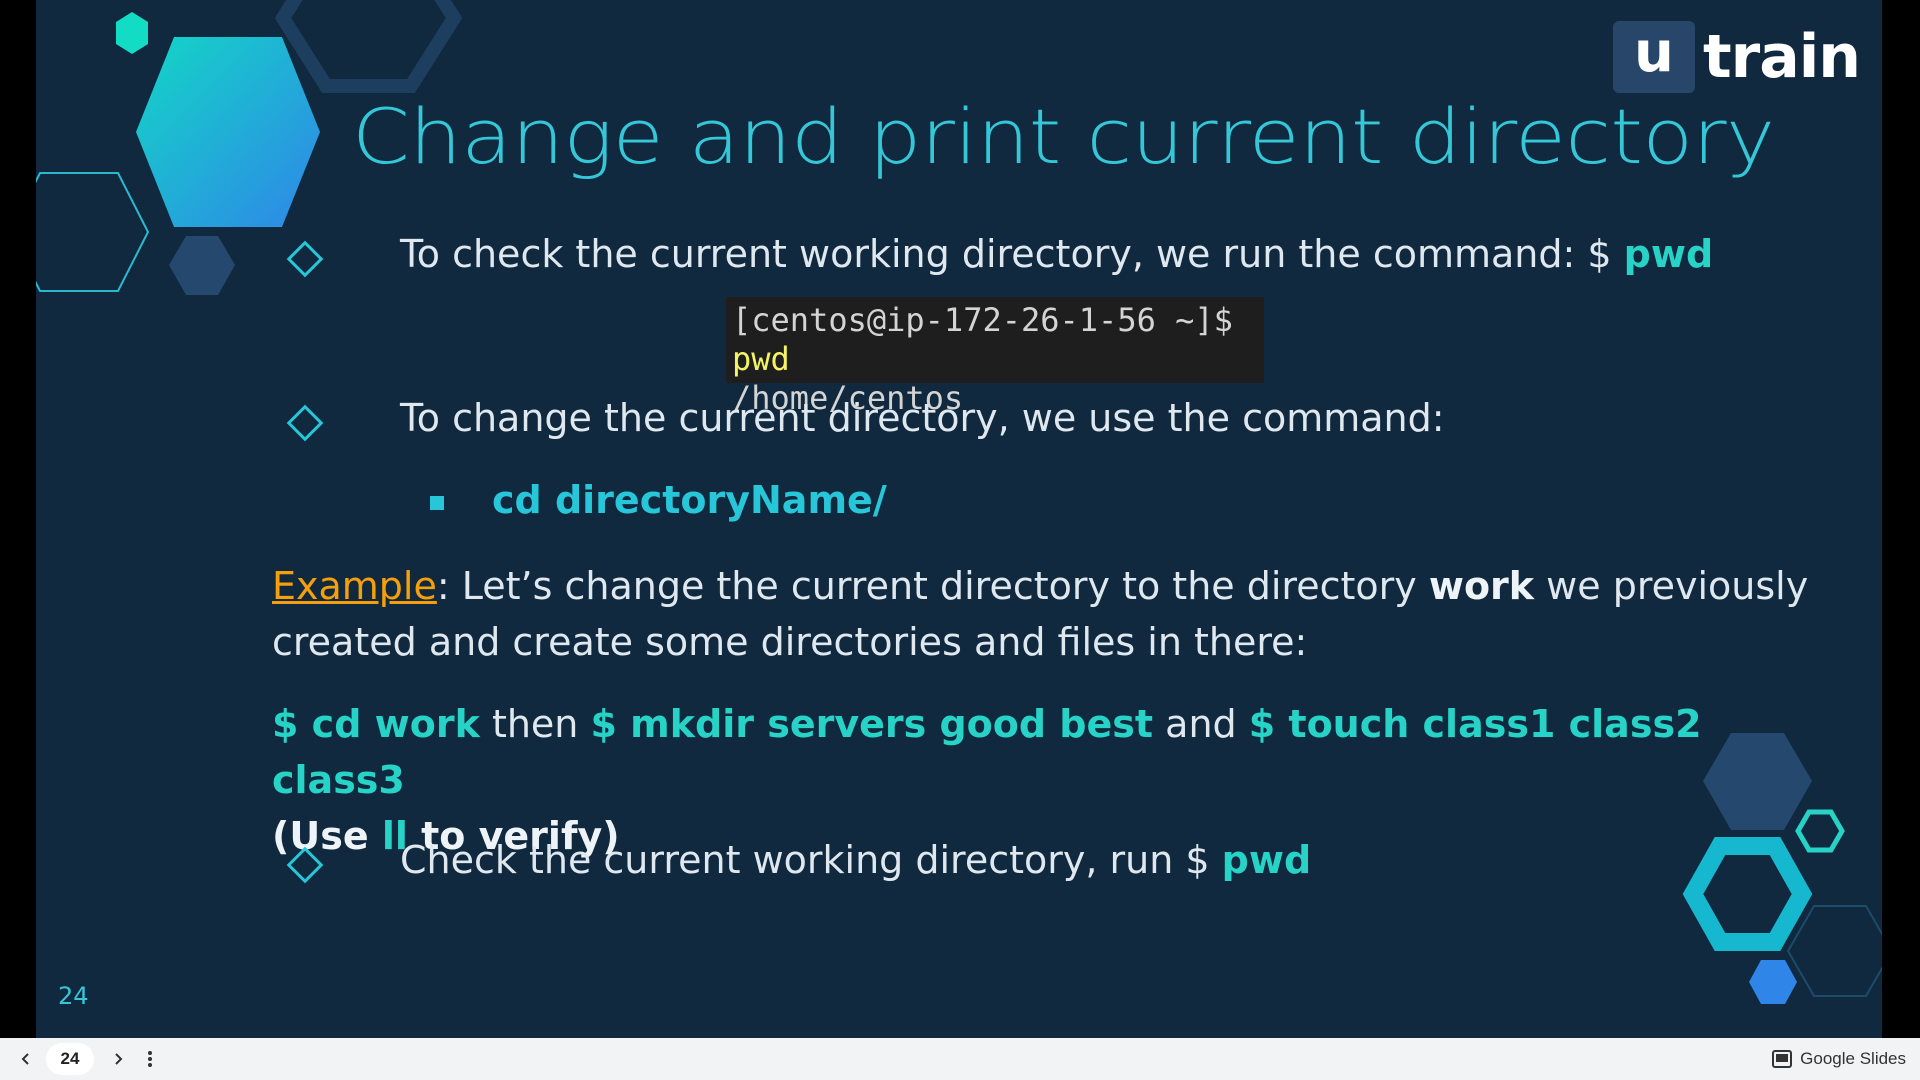 The width and height of the screenshot is (1920, 1080). What do you see at coordinates (1653, 57) in the screenshot?
I see `logo-u-box: u` at bounding box center [1653, 57].